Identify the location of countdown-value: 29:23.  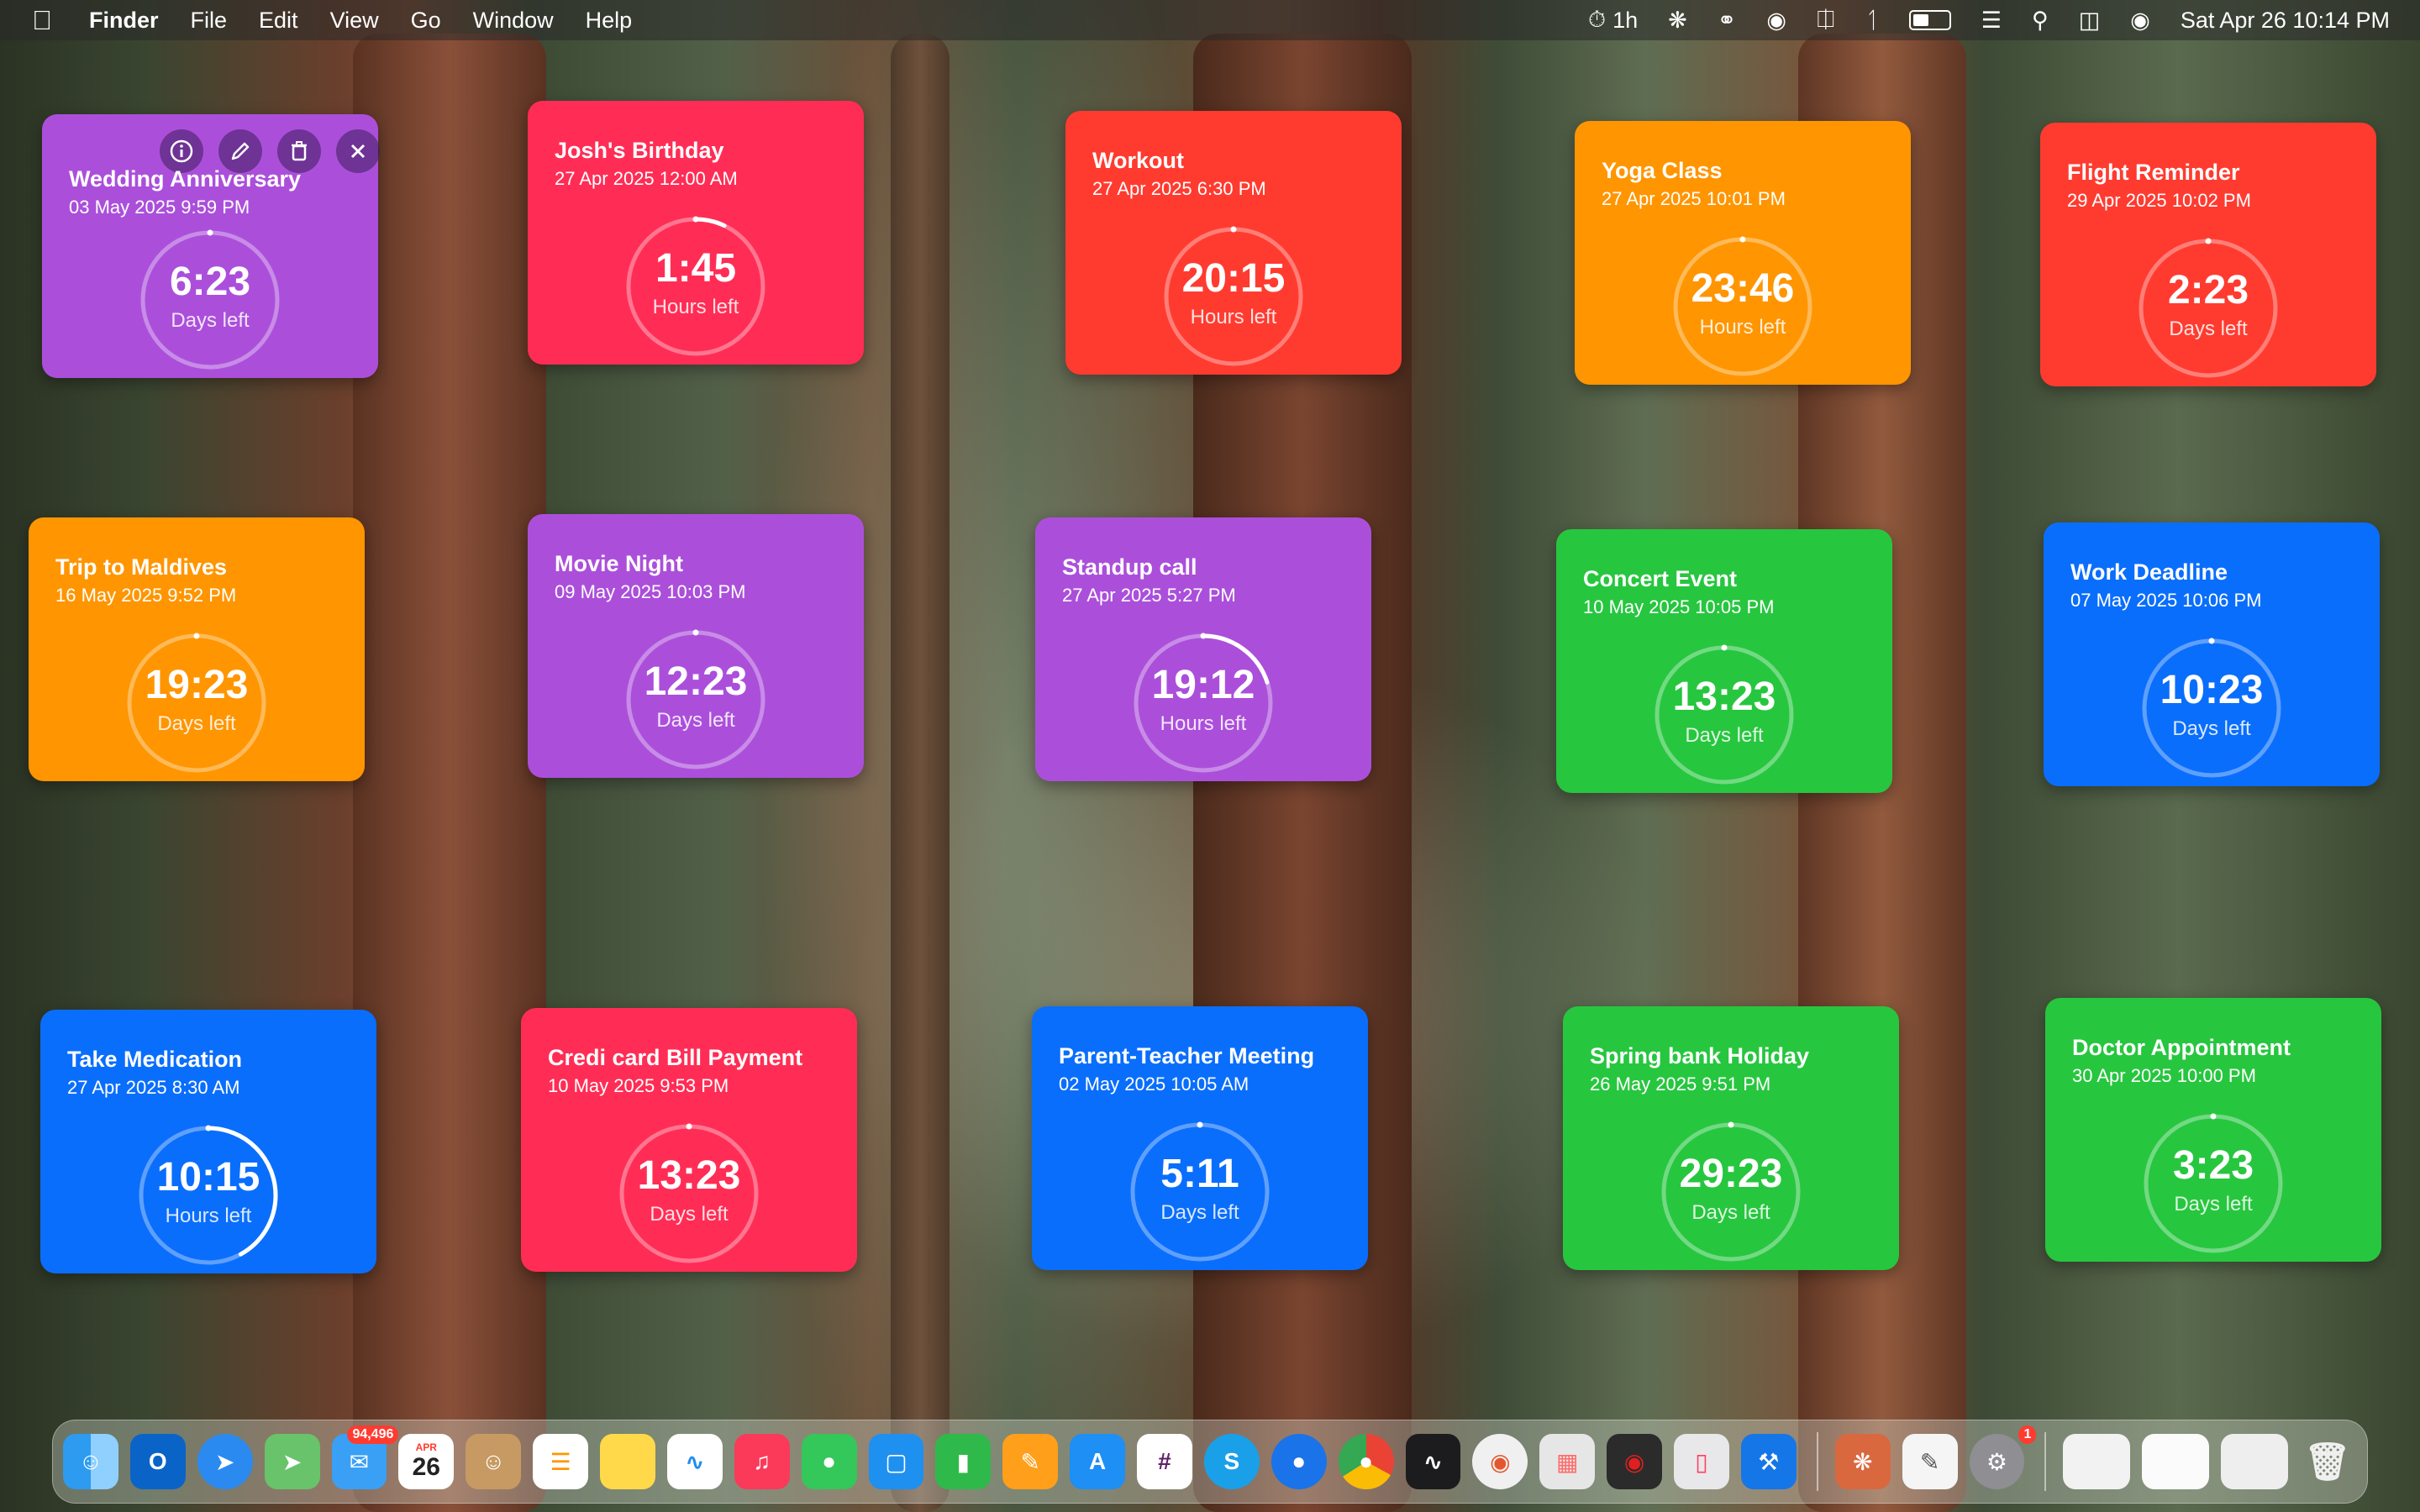
(1731, 1174).